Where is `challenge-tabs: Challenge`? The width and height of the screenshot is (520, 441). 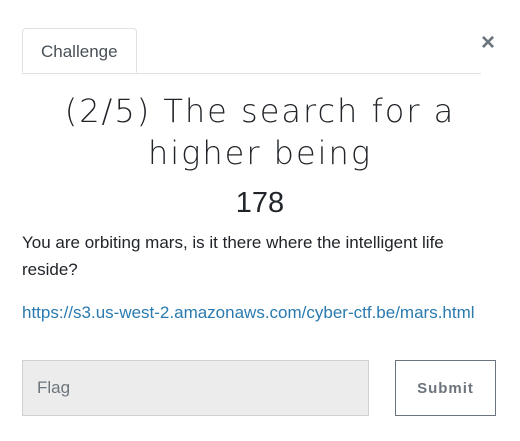
challenge-tabs: Challenge is located at coordinates (251, 51).